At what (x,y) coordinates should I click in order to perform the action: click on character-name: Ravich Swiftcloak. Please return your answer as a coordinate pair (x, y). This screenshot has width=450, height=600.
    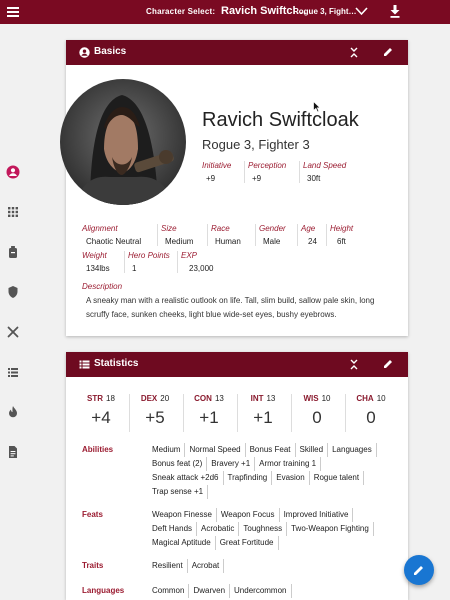
    Looking at the image, I should click on (280, 120).